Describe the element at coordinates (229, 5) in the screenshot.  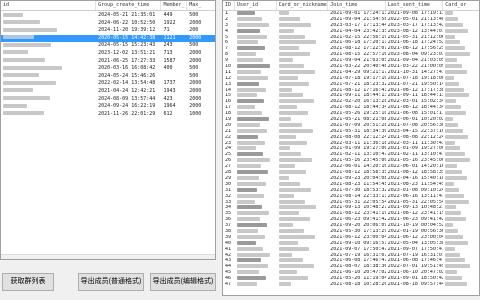
I see `col-ID: ID` at that location.